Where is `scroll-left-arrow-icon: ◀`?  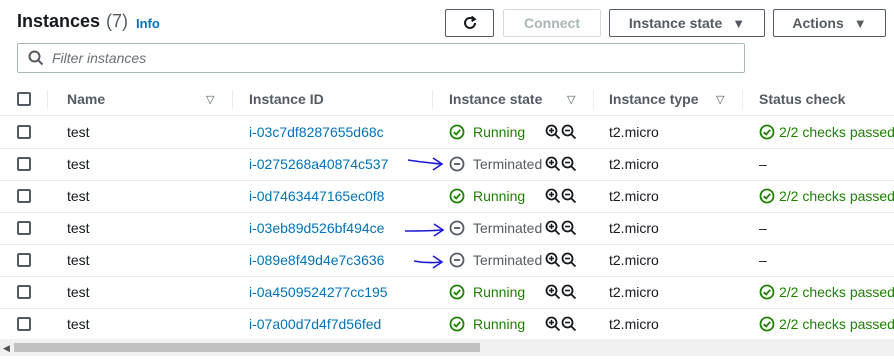
scroll-left-arrow-icon: ◀ is located at coordinates (6, 348).